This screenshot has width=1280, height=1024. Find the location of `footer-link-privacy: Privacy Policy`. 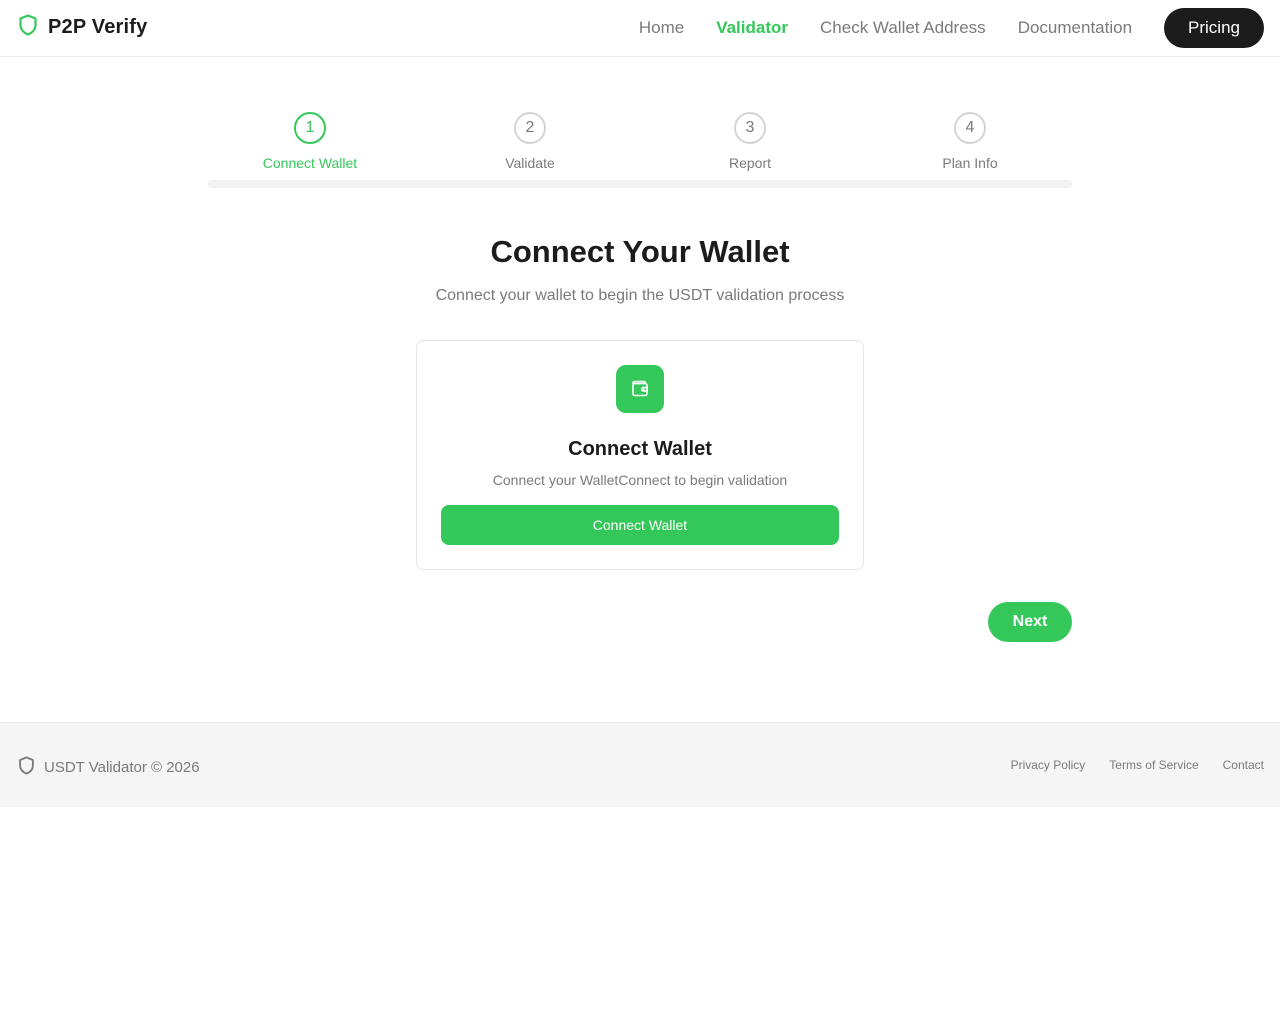

footer-link-privacy: Privacy Policy is located at coordinates (1048, 765).